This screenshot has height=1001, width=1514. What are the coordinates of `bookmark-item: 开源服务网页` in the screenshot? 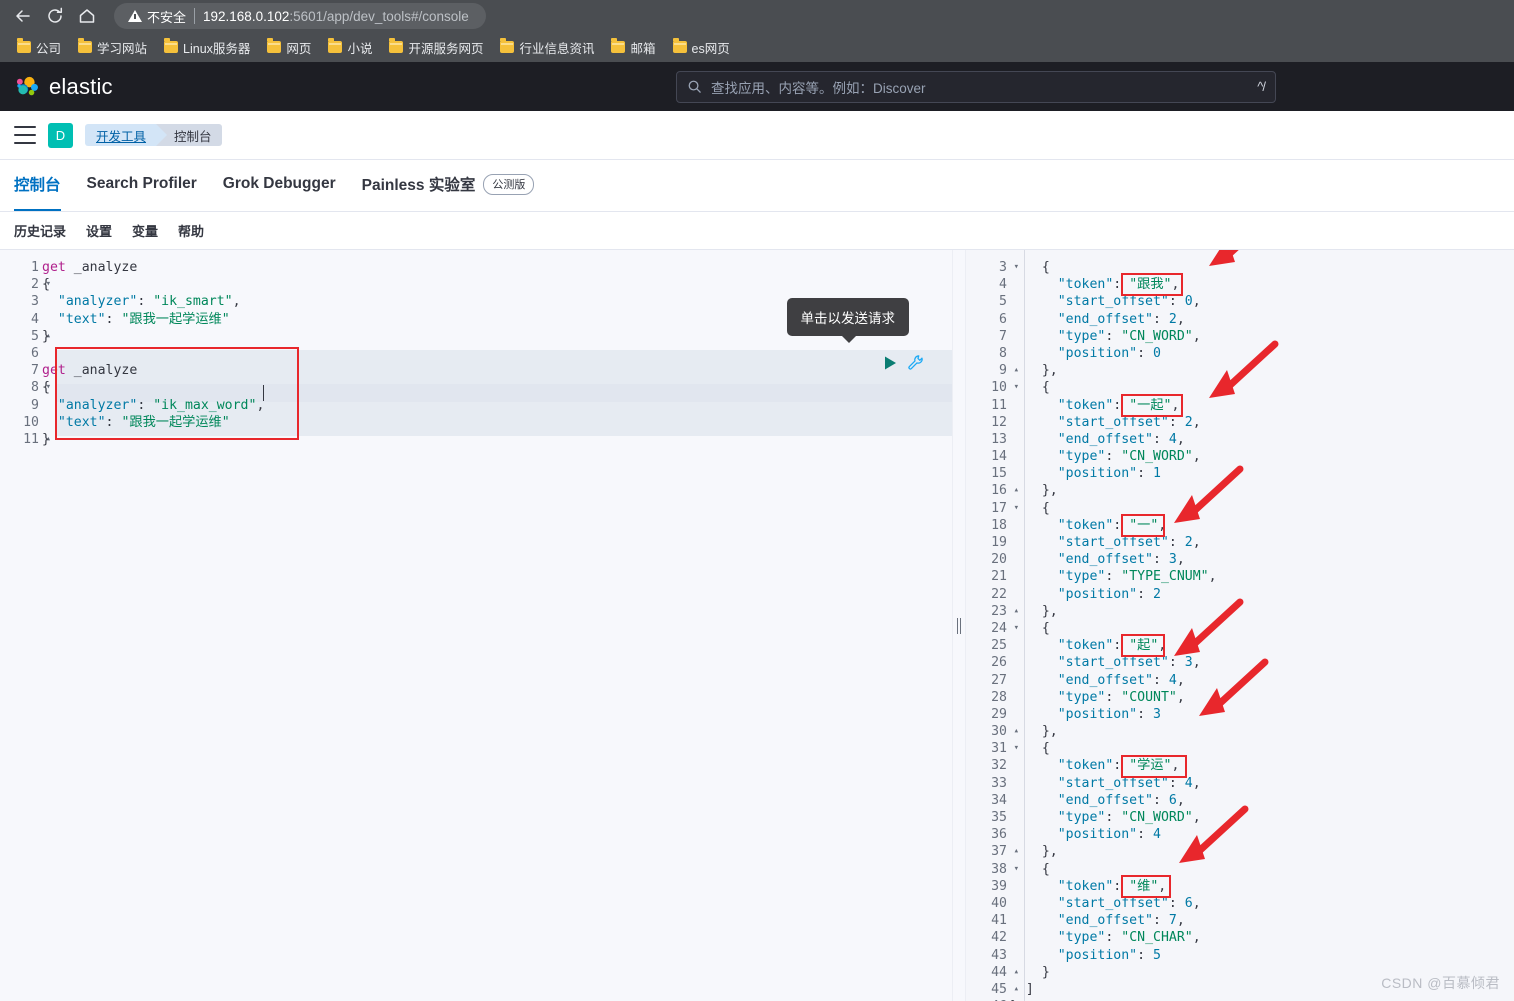 It's located at (436, 47).